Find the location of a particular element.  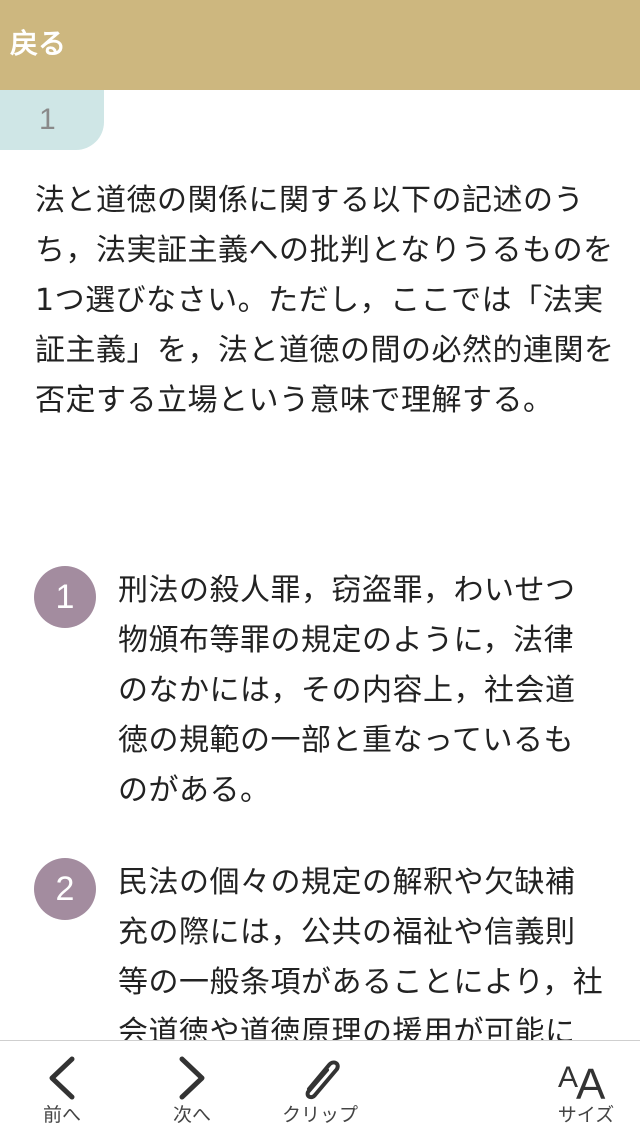

header-bar: 戻る is located at coordinates (320, 45).